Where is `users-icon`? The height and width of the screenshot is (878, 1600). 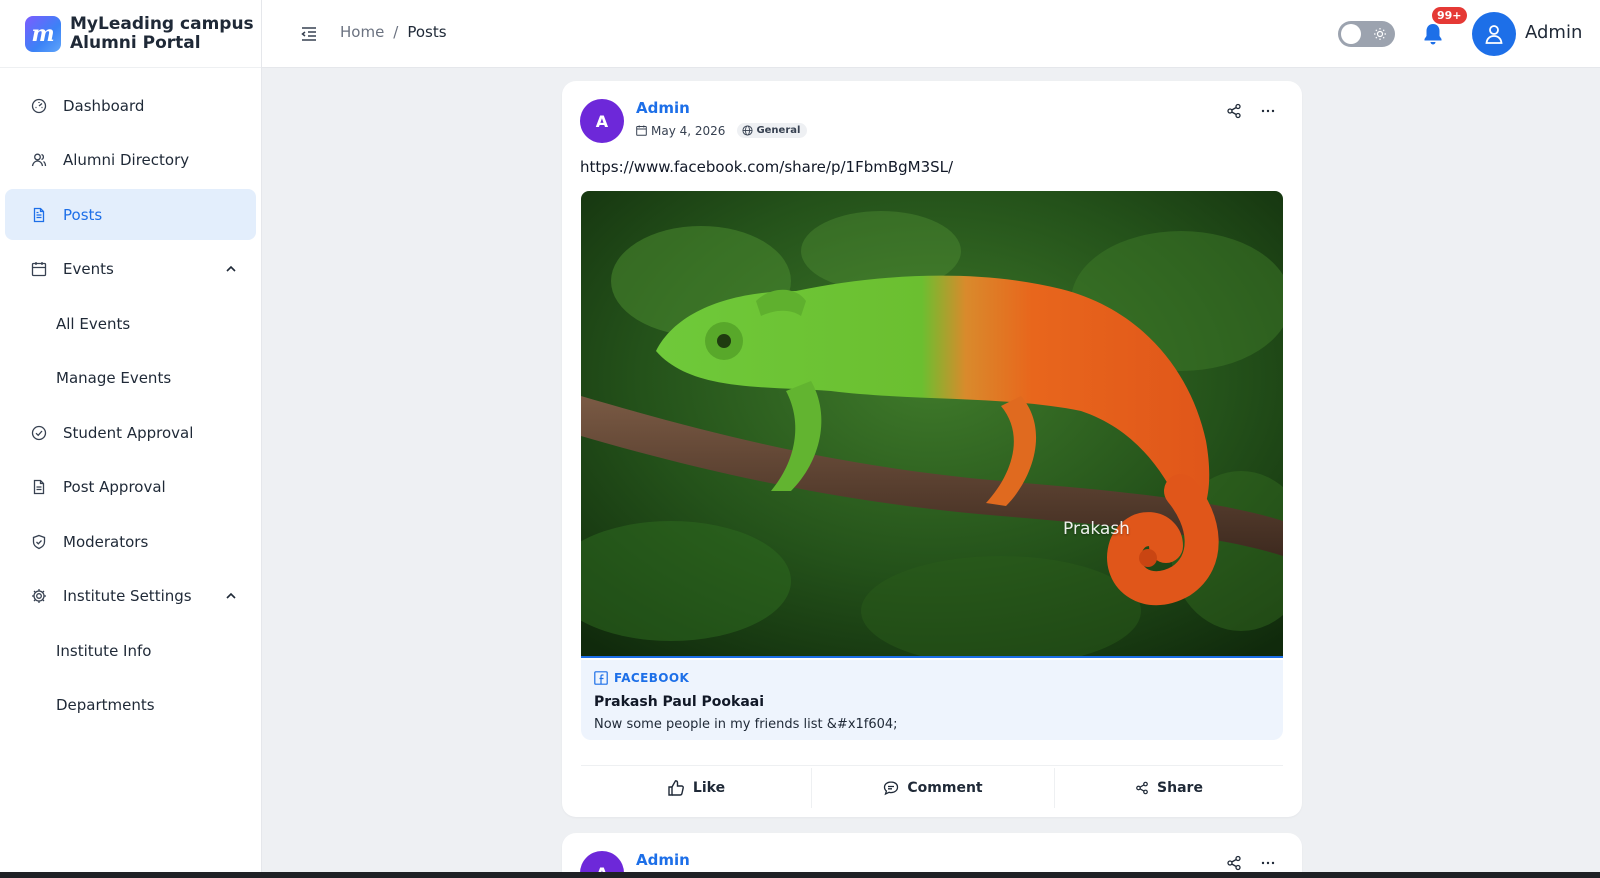
users-icon is located at coordinates (38, 160).